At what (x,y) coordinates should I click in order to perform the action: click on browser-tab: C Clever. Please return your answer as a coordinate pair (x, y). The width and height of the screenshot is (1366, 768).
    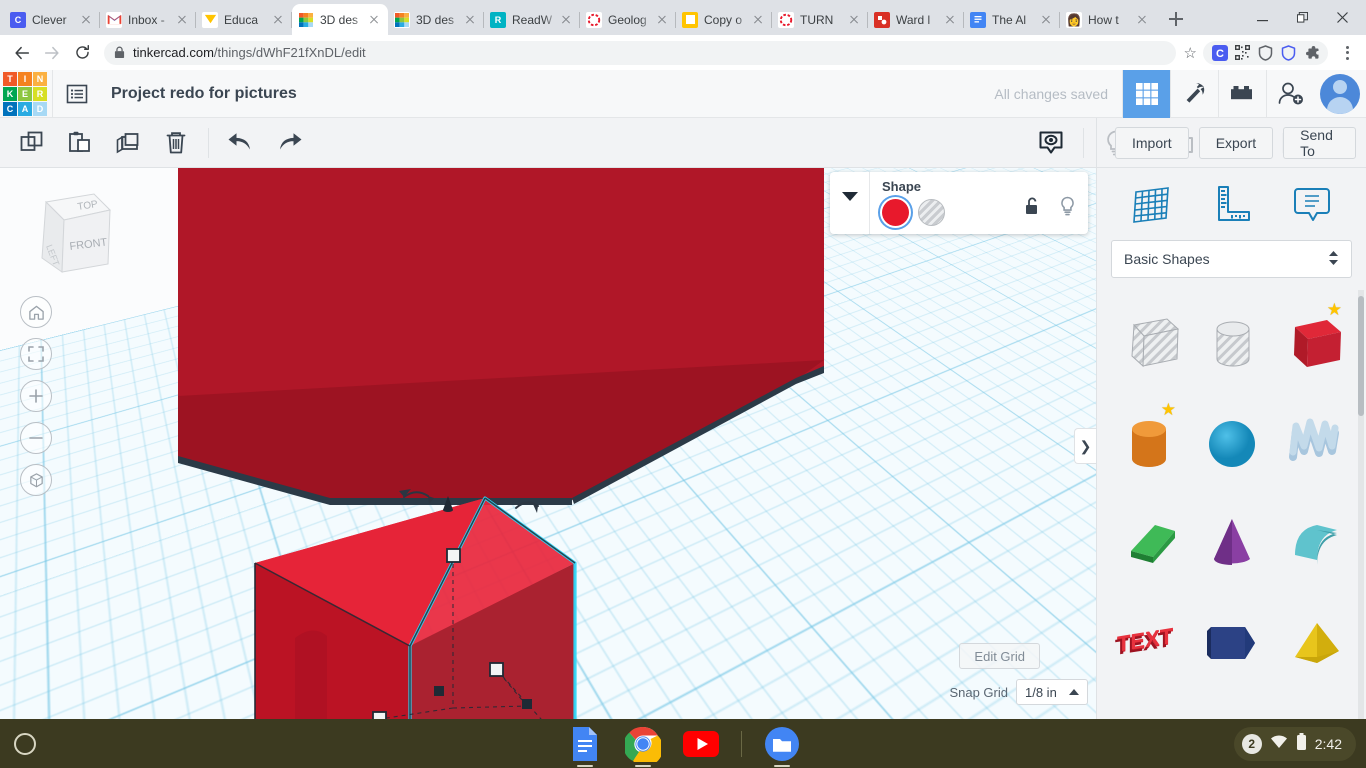
    Looking at the image, I should click on (52, 19).